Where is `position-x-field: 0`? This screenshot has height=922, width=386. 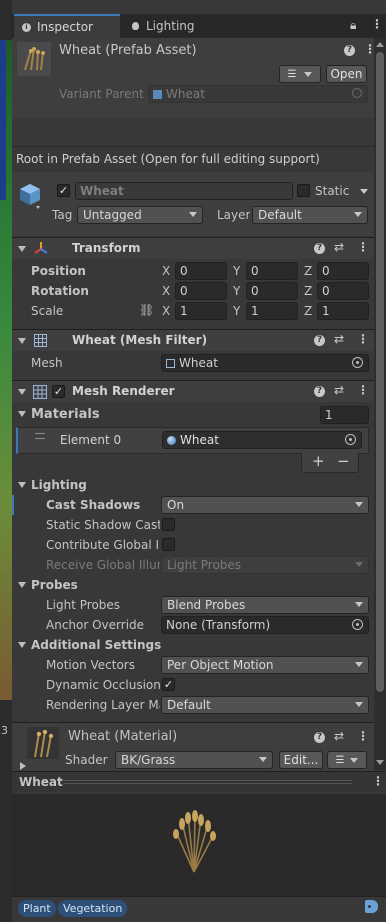
position-x-field: 0 is located at coordinates (201, 271).